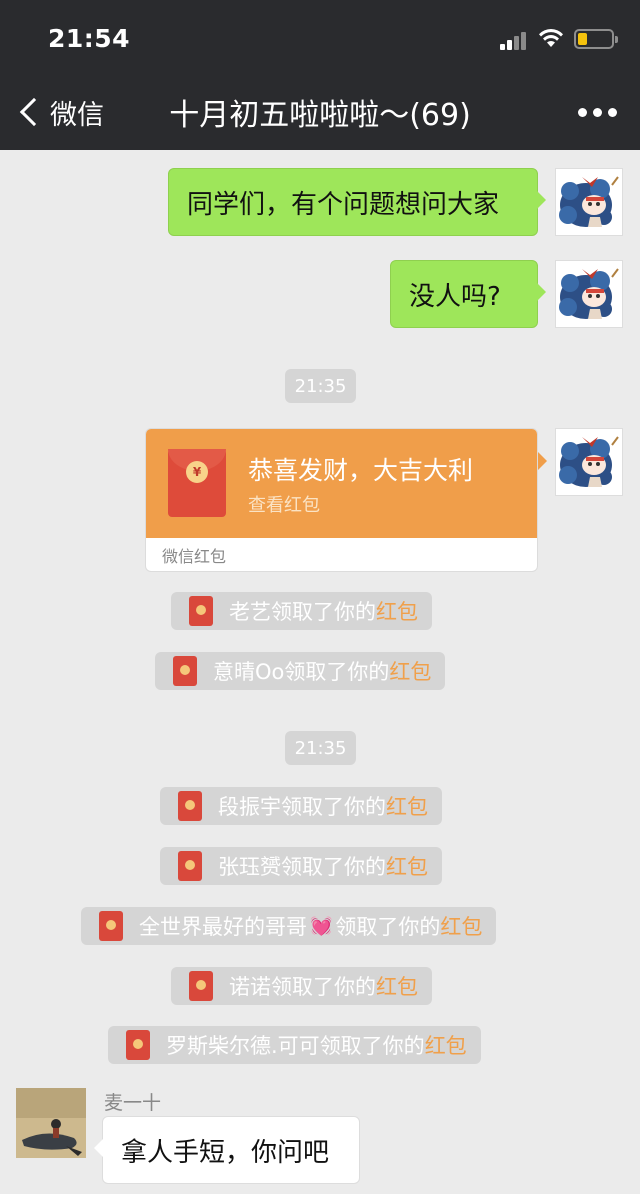 The width and height of the screenshot is (640, 1194). Describe the element at coordinates (582, 112) in the screenshot. I see `more-dots-icon` at that location.